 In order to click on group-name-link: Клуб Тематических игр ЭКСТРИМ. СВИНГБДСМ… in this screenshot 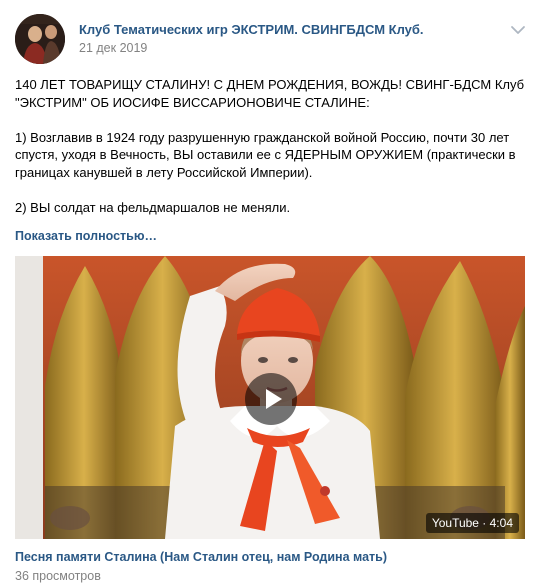, I will do `click(251, 29)`.